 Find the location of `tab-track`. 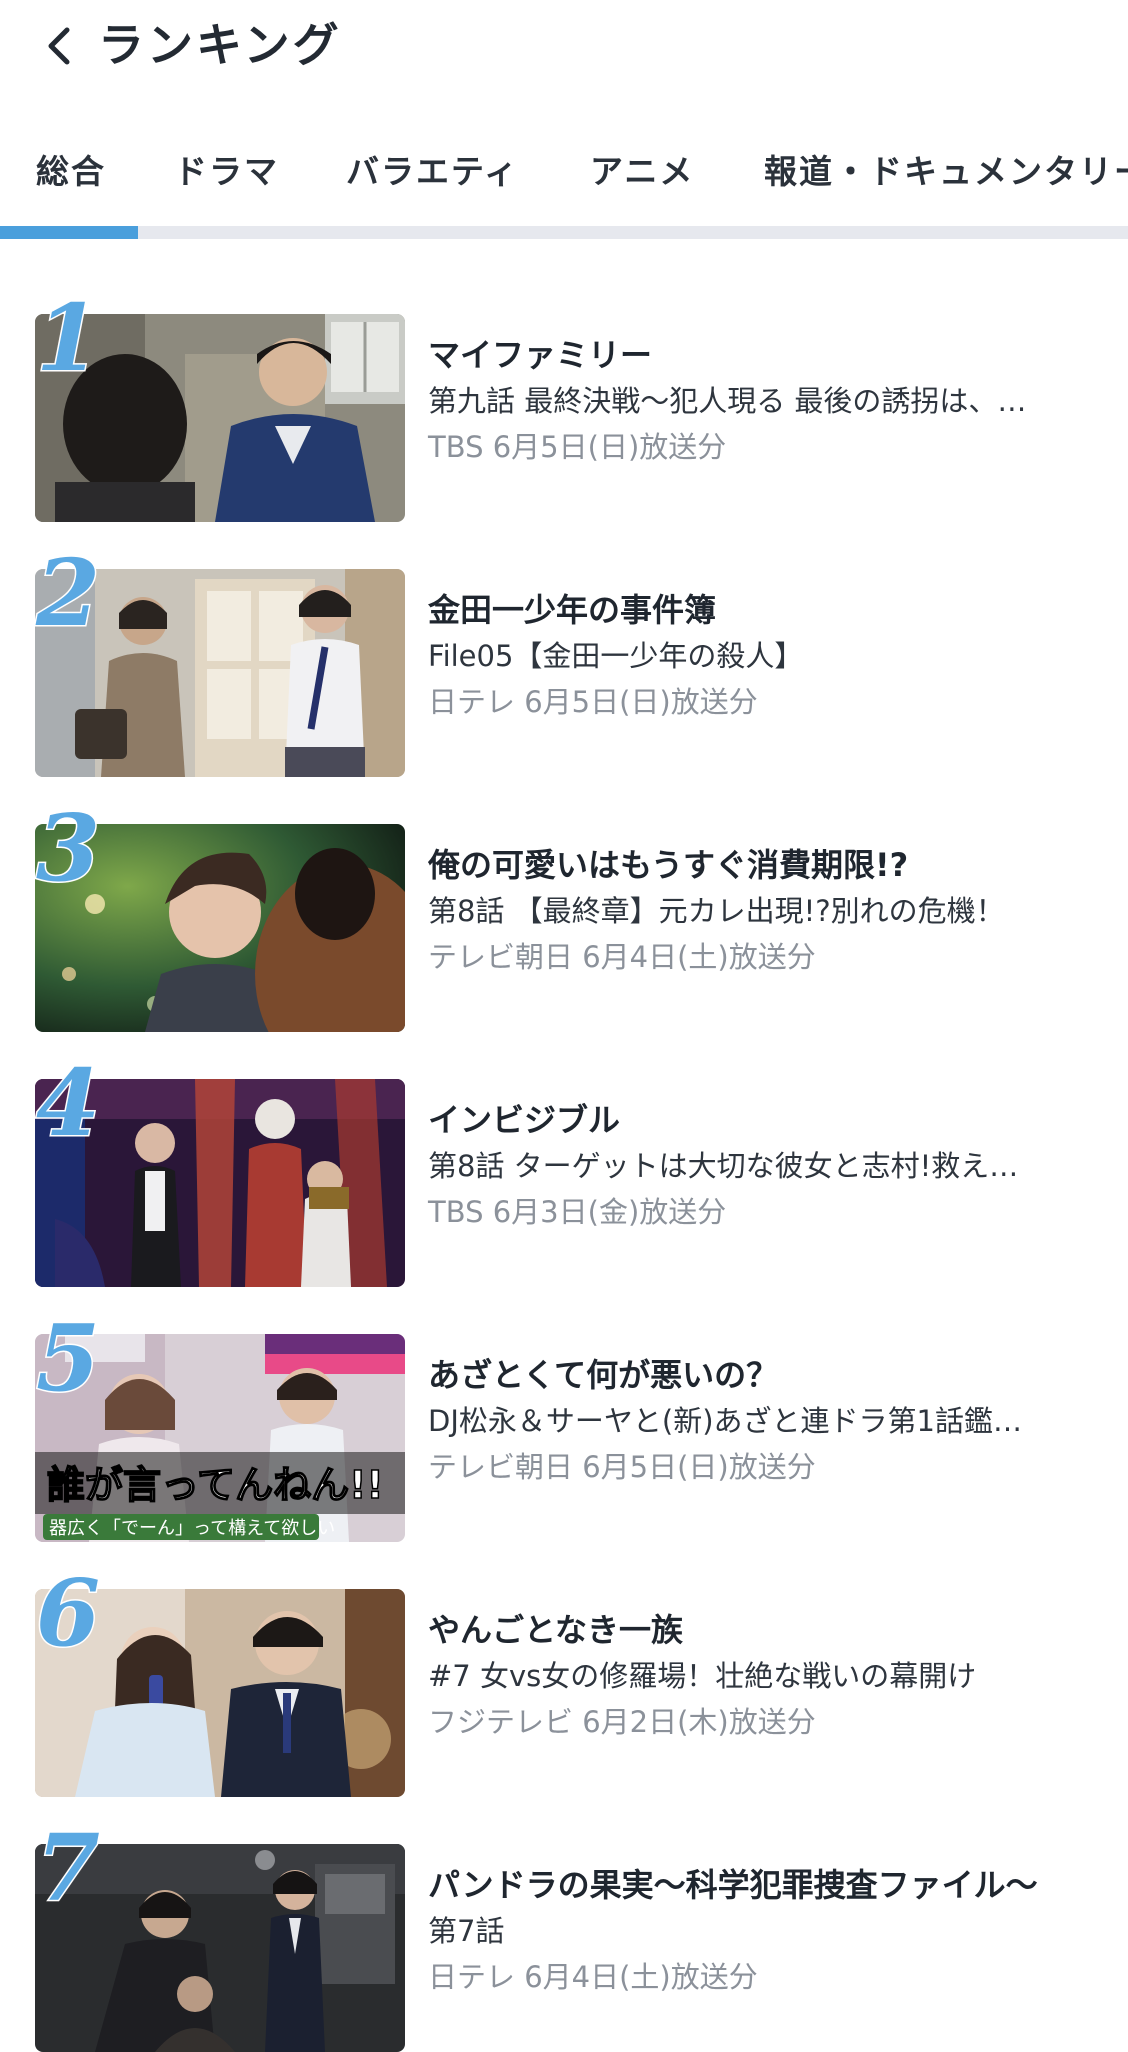

tab-track is located at coordinates (564, 232).